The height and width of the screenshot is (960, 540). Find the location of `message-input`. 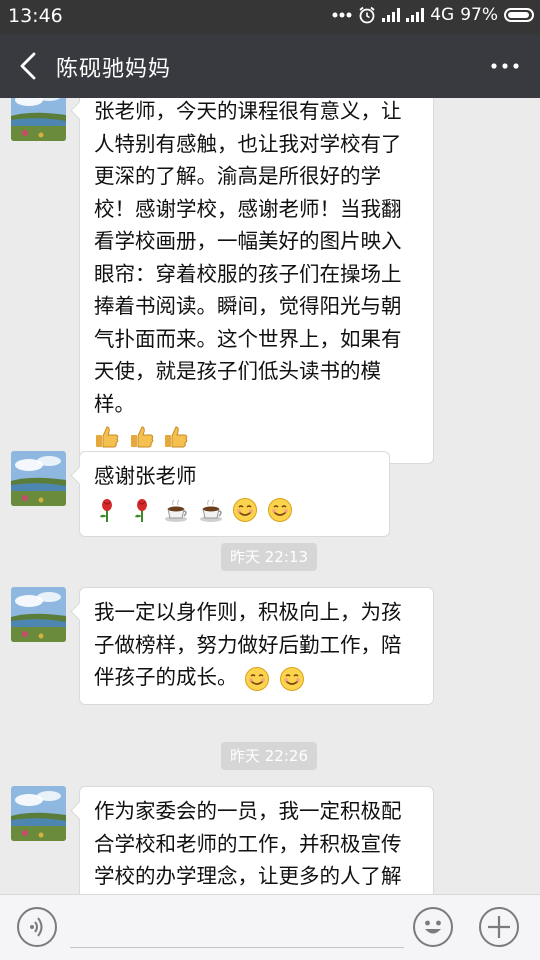

message-input is located at coordinates (237, 947).